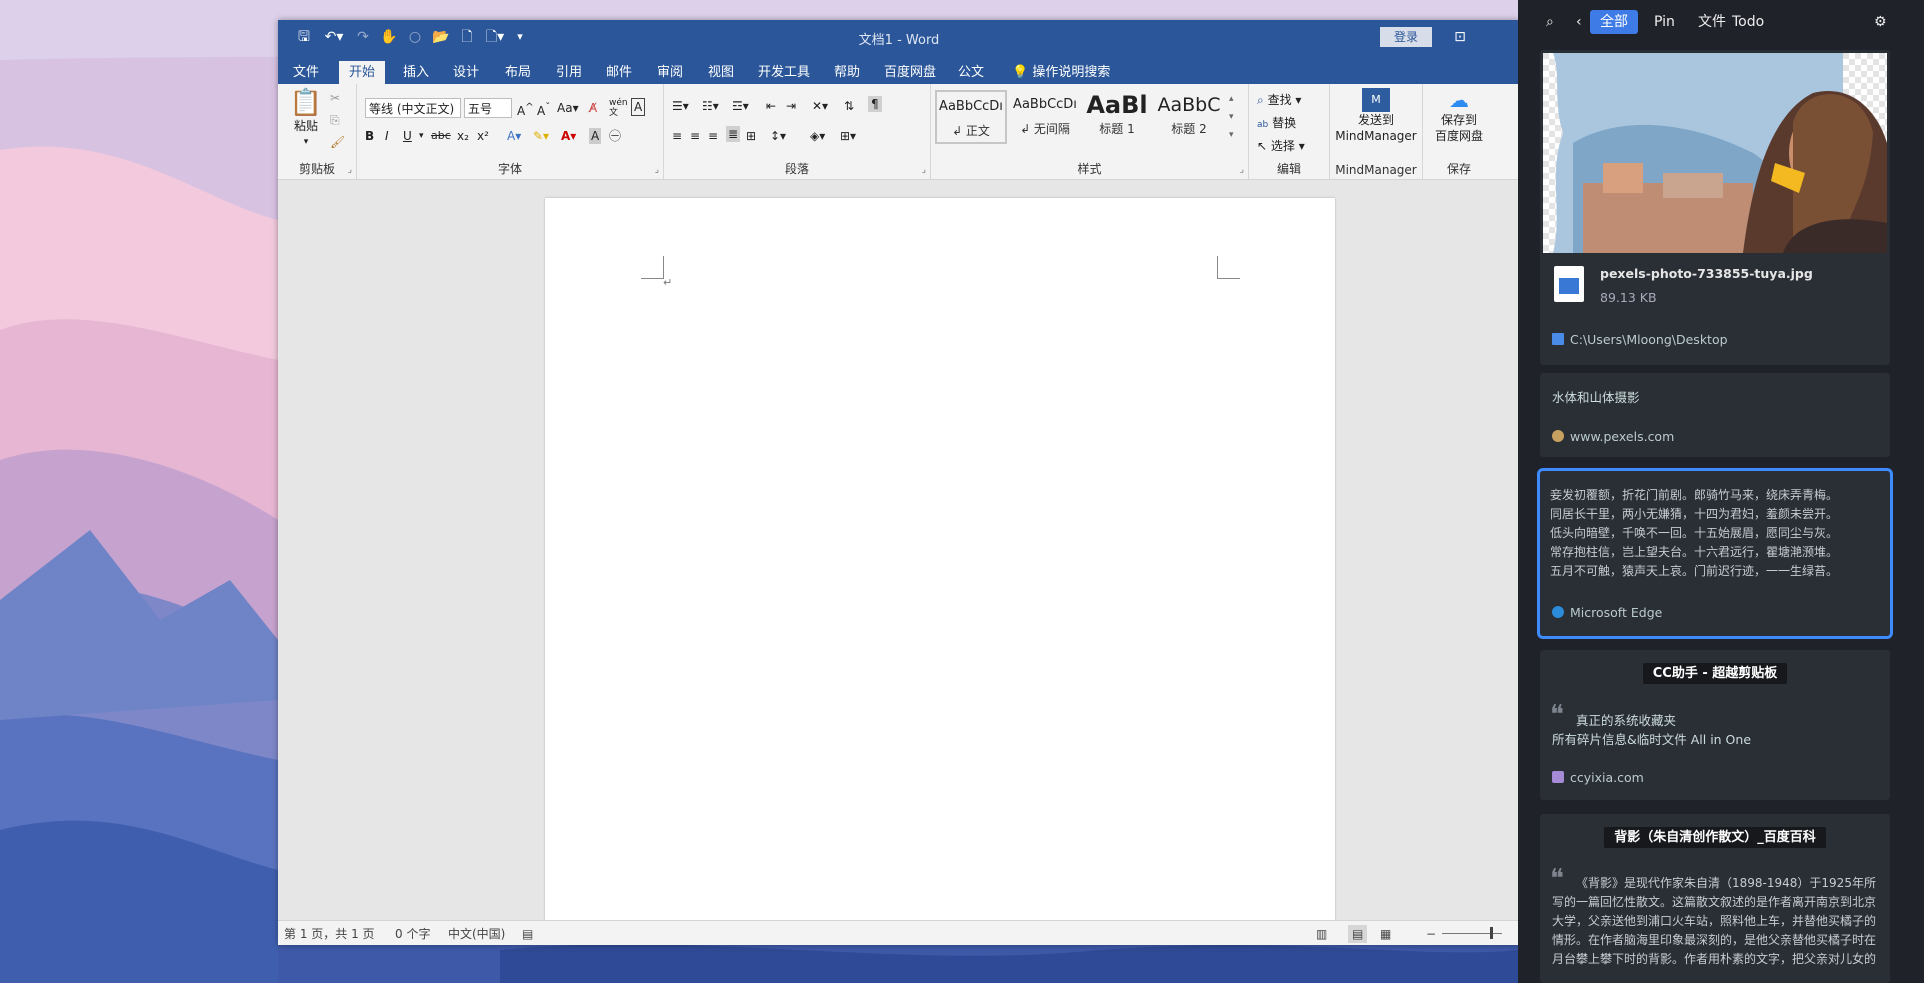 This screenshot has height=983, width=1924. I want to click on copy-icon: ⎘, so click(335, 120).